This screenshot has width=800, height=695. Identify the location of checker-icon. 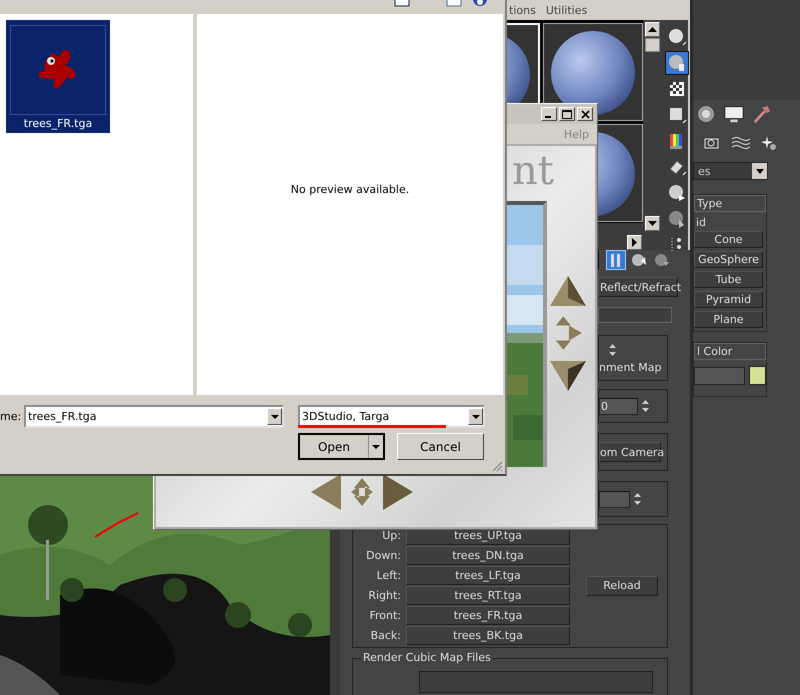
(677, 89).